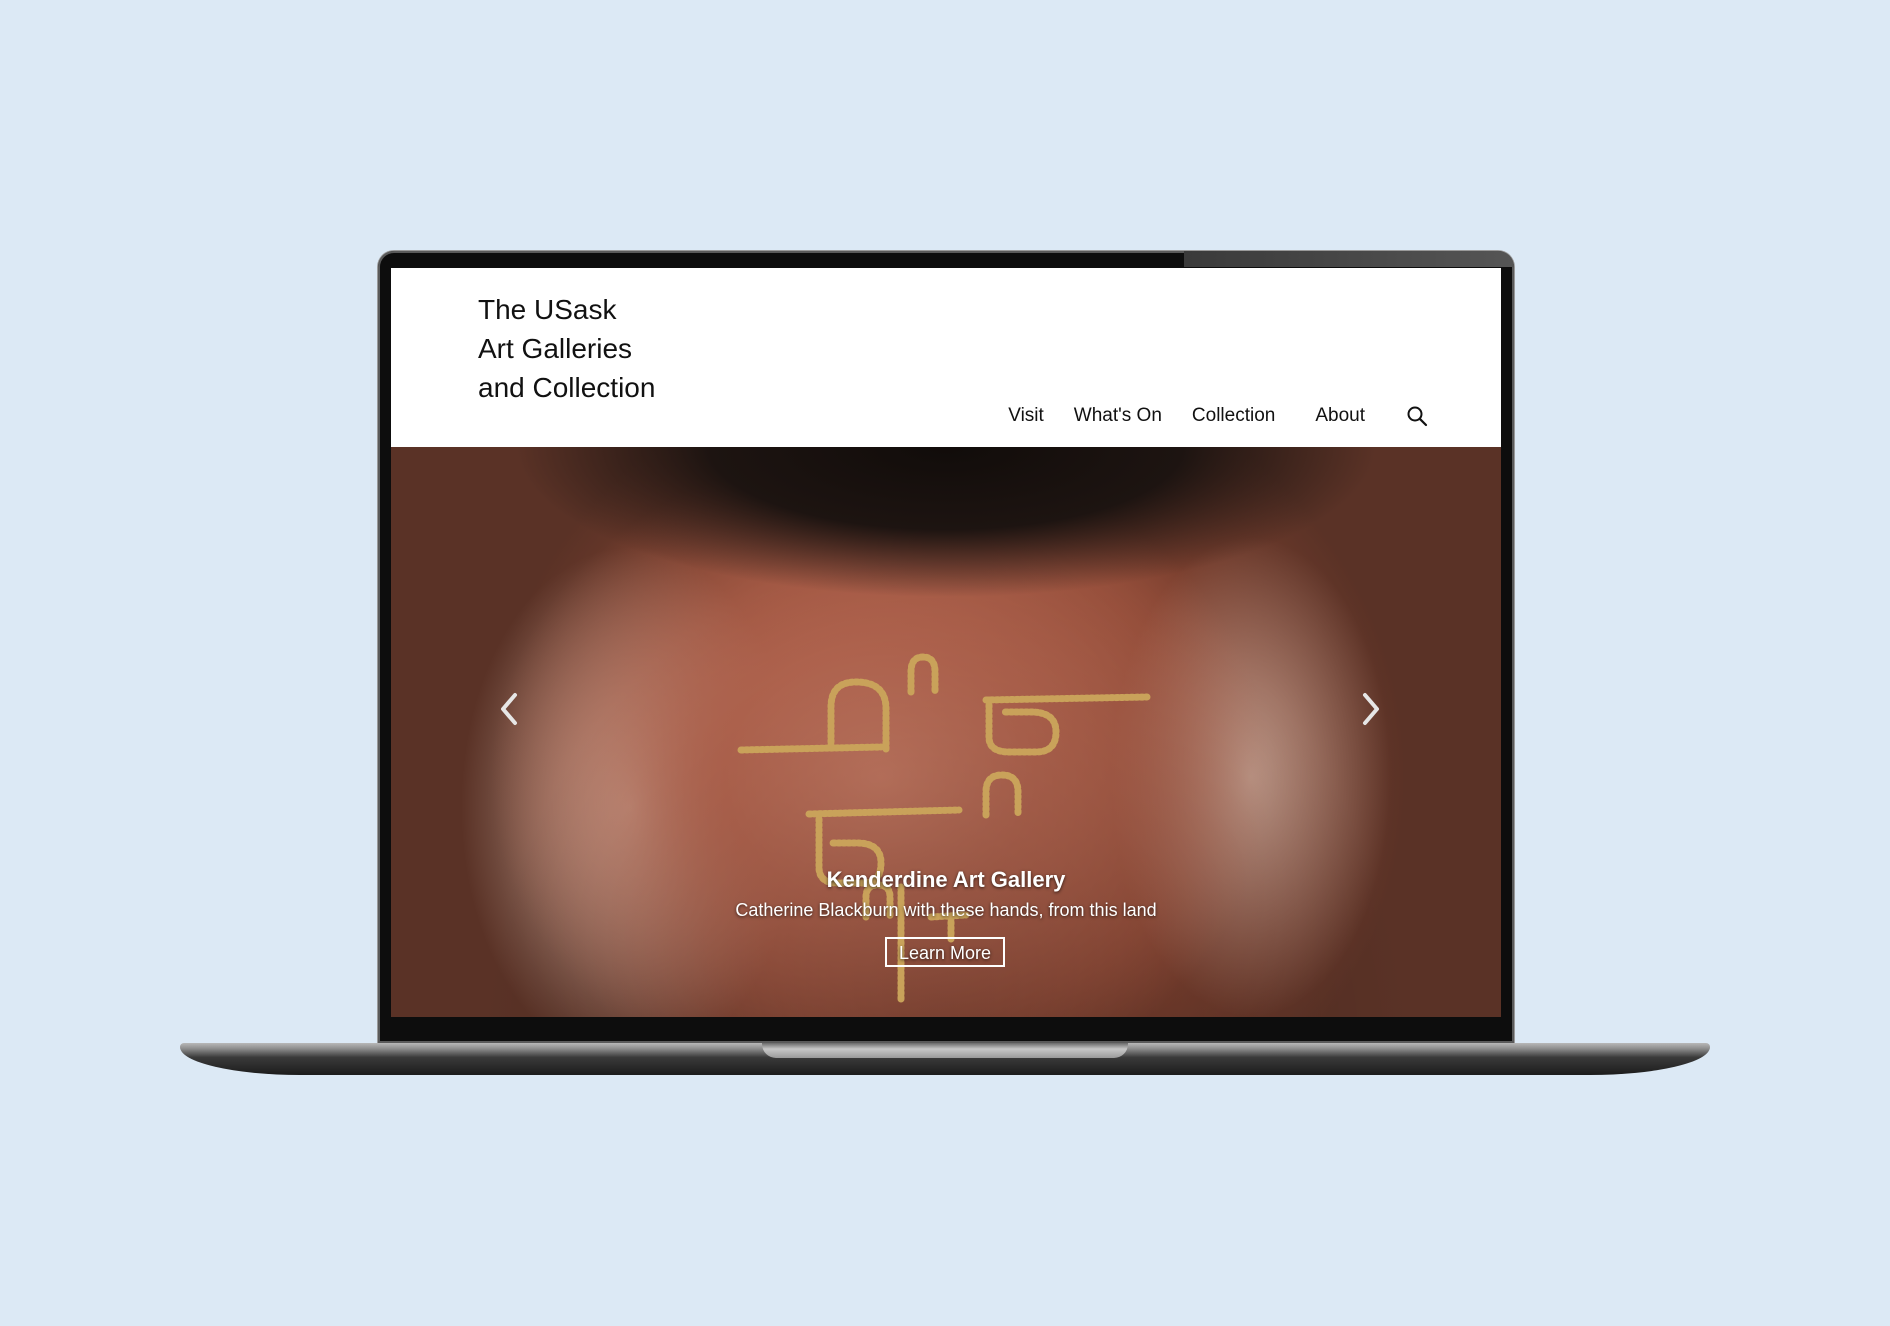 This screenshot has height=1326, width=1890. I want to click on logo-line-3: and Collection, so click(567, 387).